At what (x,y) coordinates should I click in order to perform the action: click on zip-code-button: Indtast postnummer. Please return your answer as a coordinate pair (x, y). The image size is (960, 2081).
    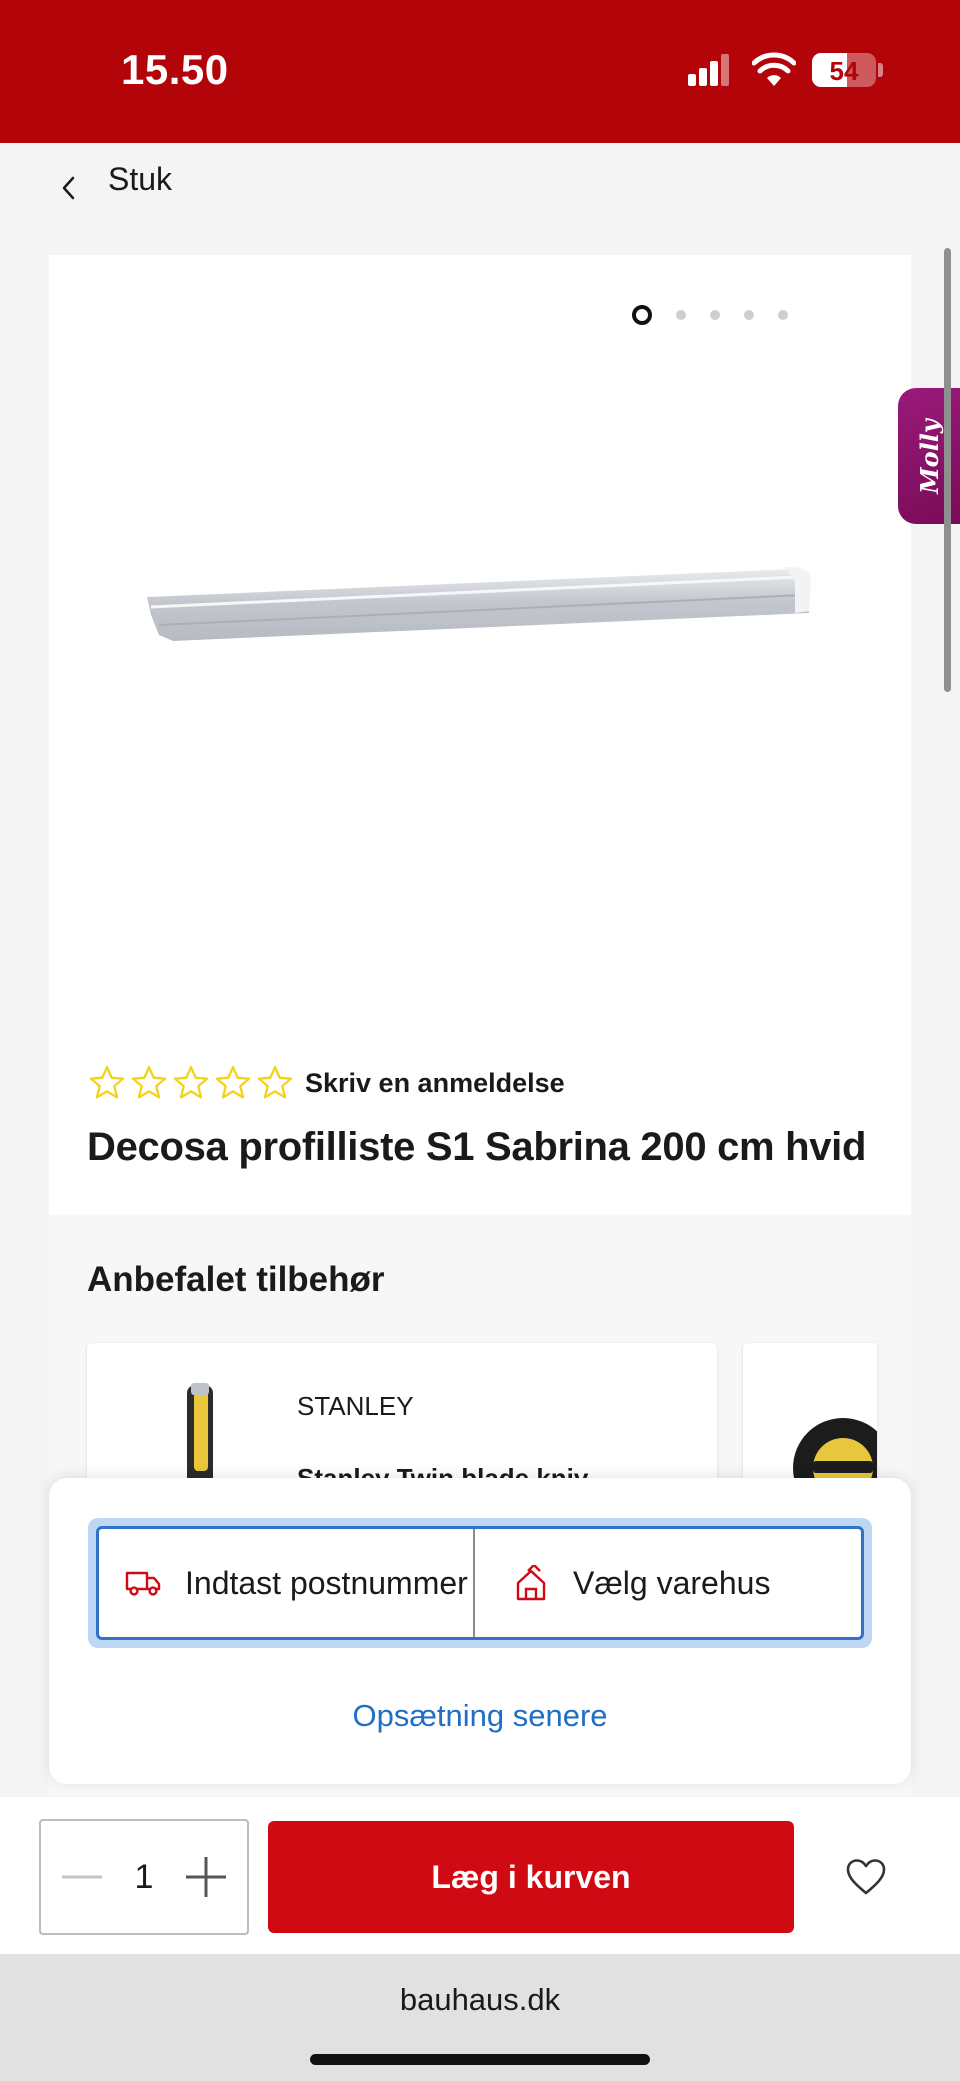
    Looking at the image, I should click on (286, 1583).